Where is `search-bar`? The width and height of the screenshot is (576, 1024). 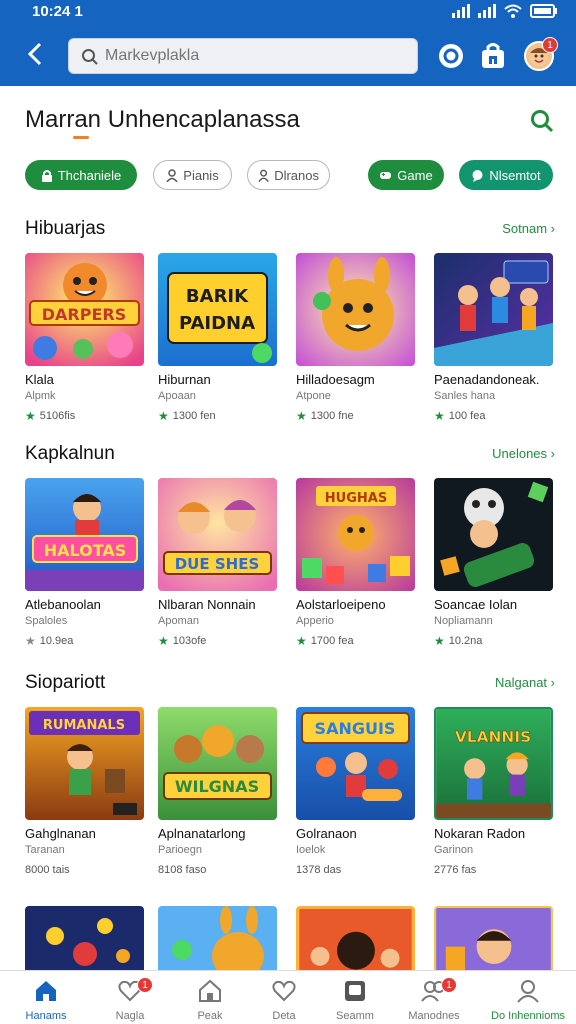 search-bar is located at coordinates (243, 56).